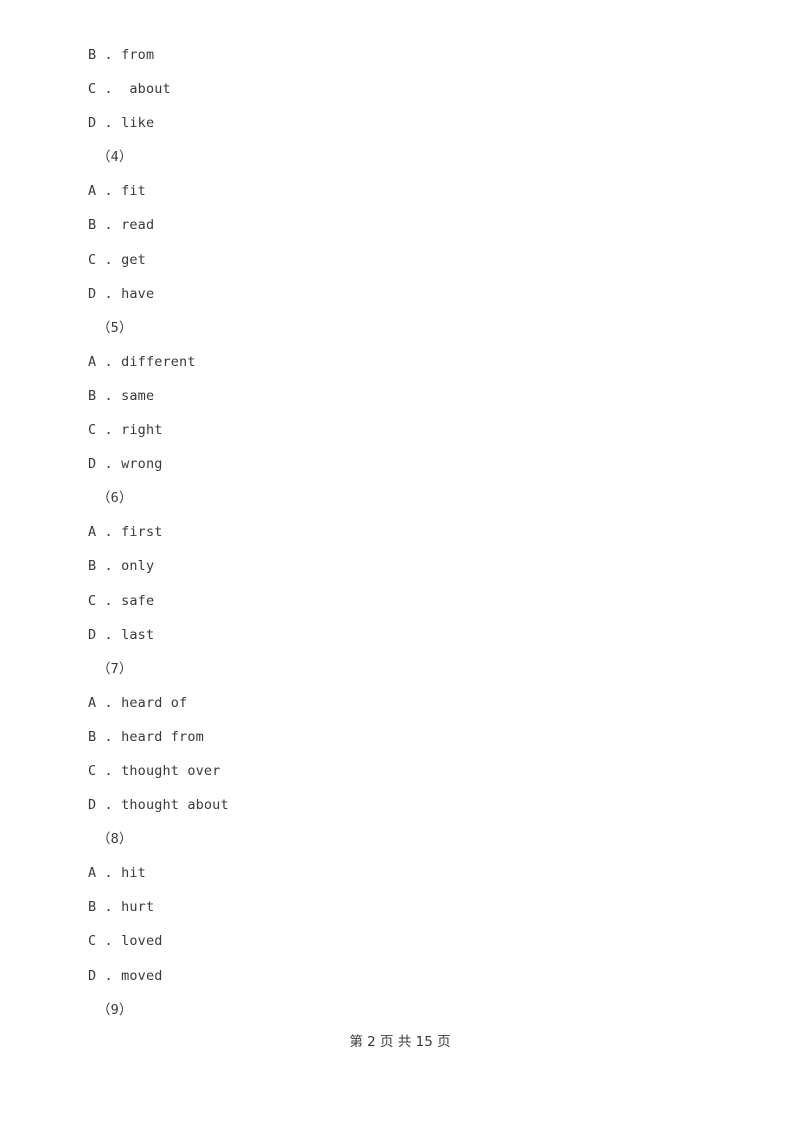  I want to click on answer-option: B . only, so click(121, 566).